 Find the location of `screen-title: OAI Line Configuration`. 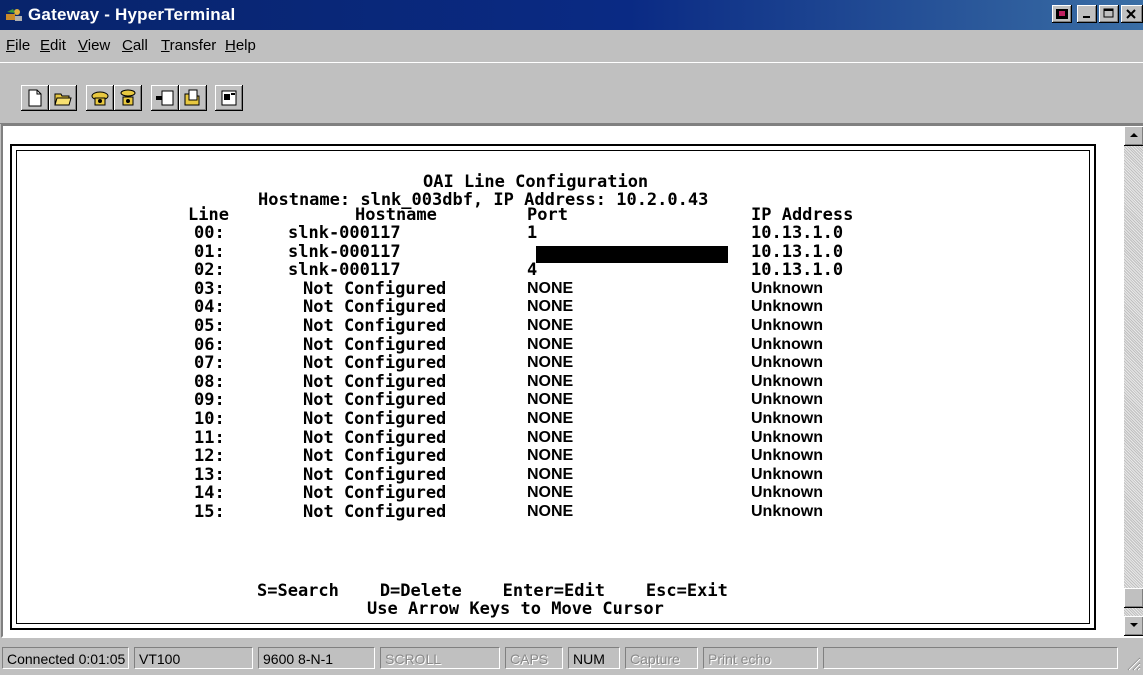

screen-title: OAI Line Configuration is located at coordinates (536, 182).